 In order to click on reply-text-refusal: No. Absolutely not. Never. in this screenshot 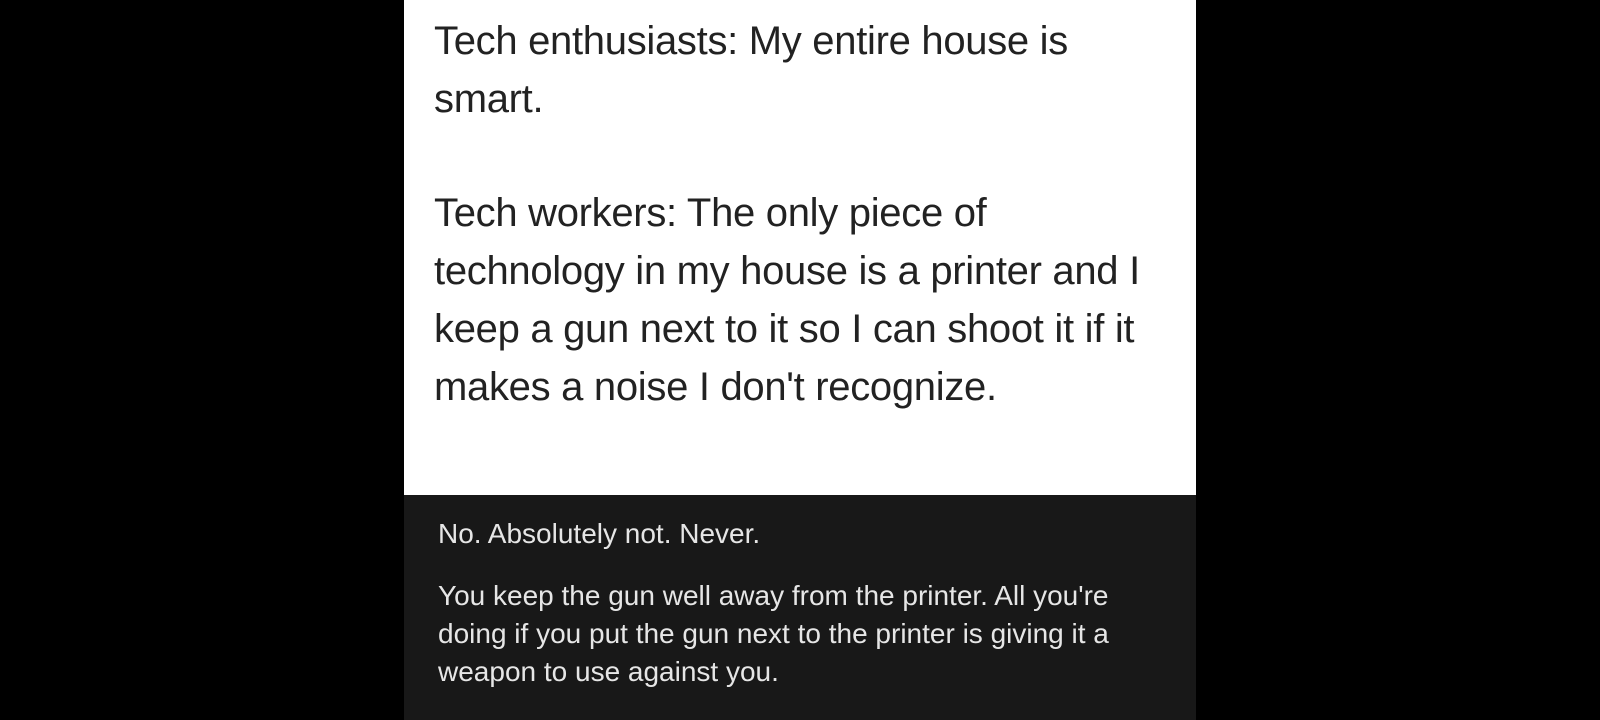, I will do `click(599, 533)`.